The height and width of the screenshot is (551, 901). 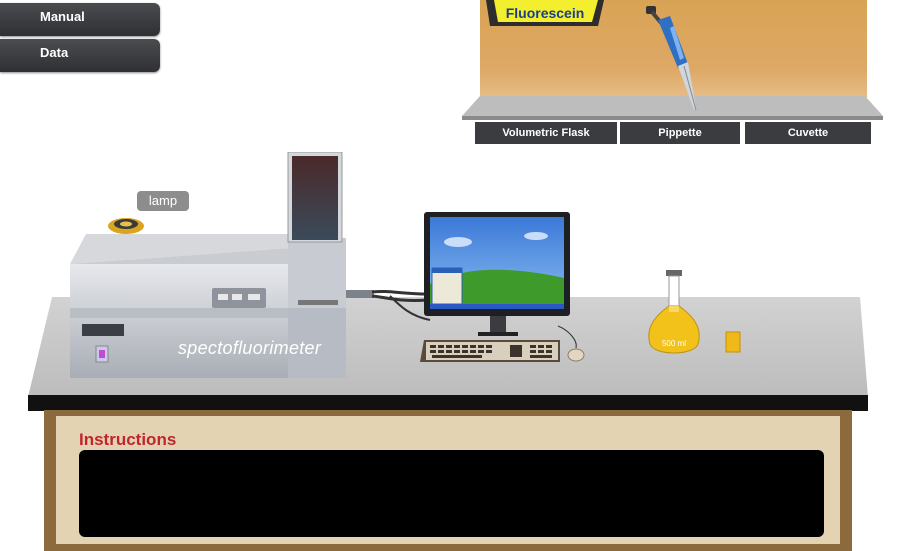 I want to click on manual-button: Manual, so click(x=80, y=19).